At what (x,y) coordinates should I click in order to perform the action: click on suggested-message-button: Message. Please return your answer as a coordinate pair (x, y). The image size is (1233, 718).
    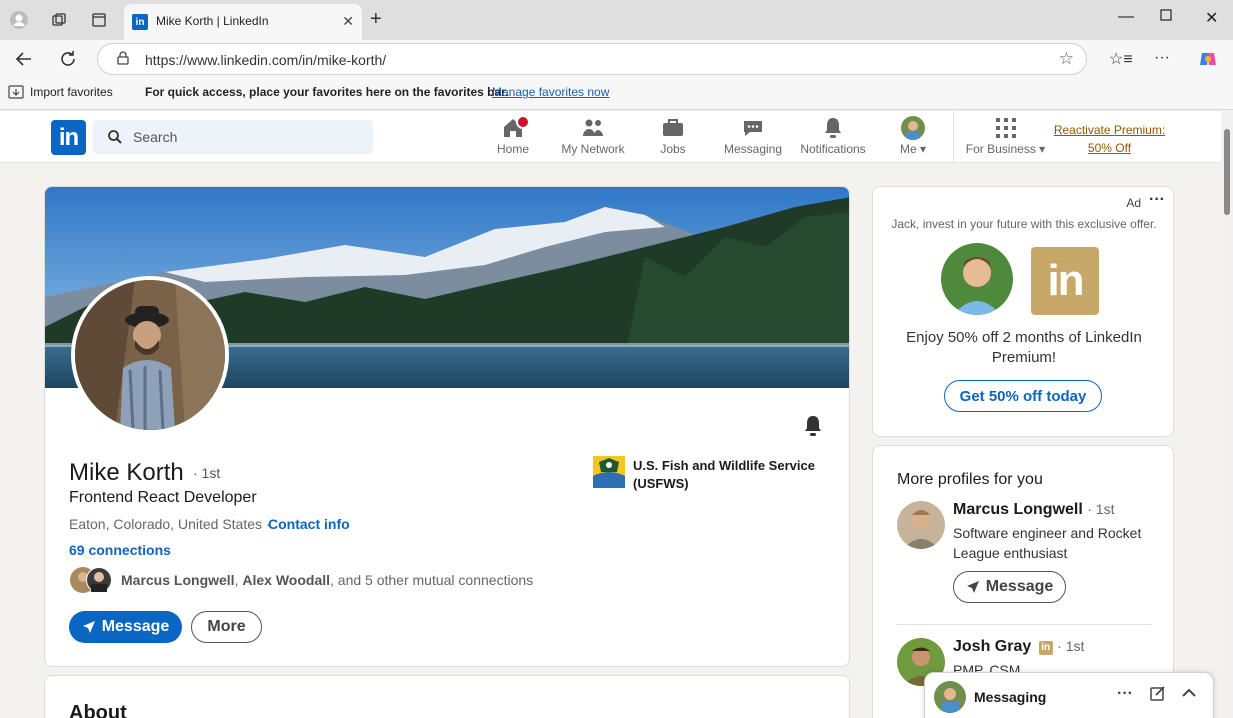
    Looking at the image, I should click on (1009, 587).